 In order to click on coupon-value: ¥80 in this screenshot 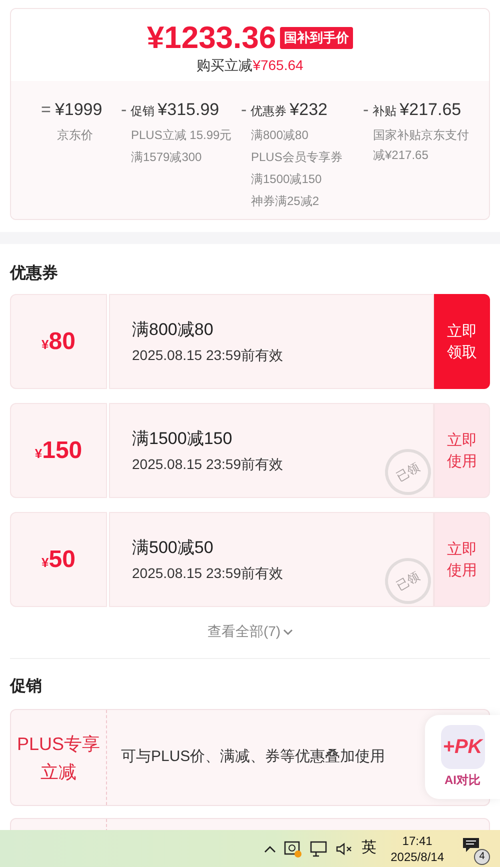, I will do `click(59, 341)`.